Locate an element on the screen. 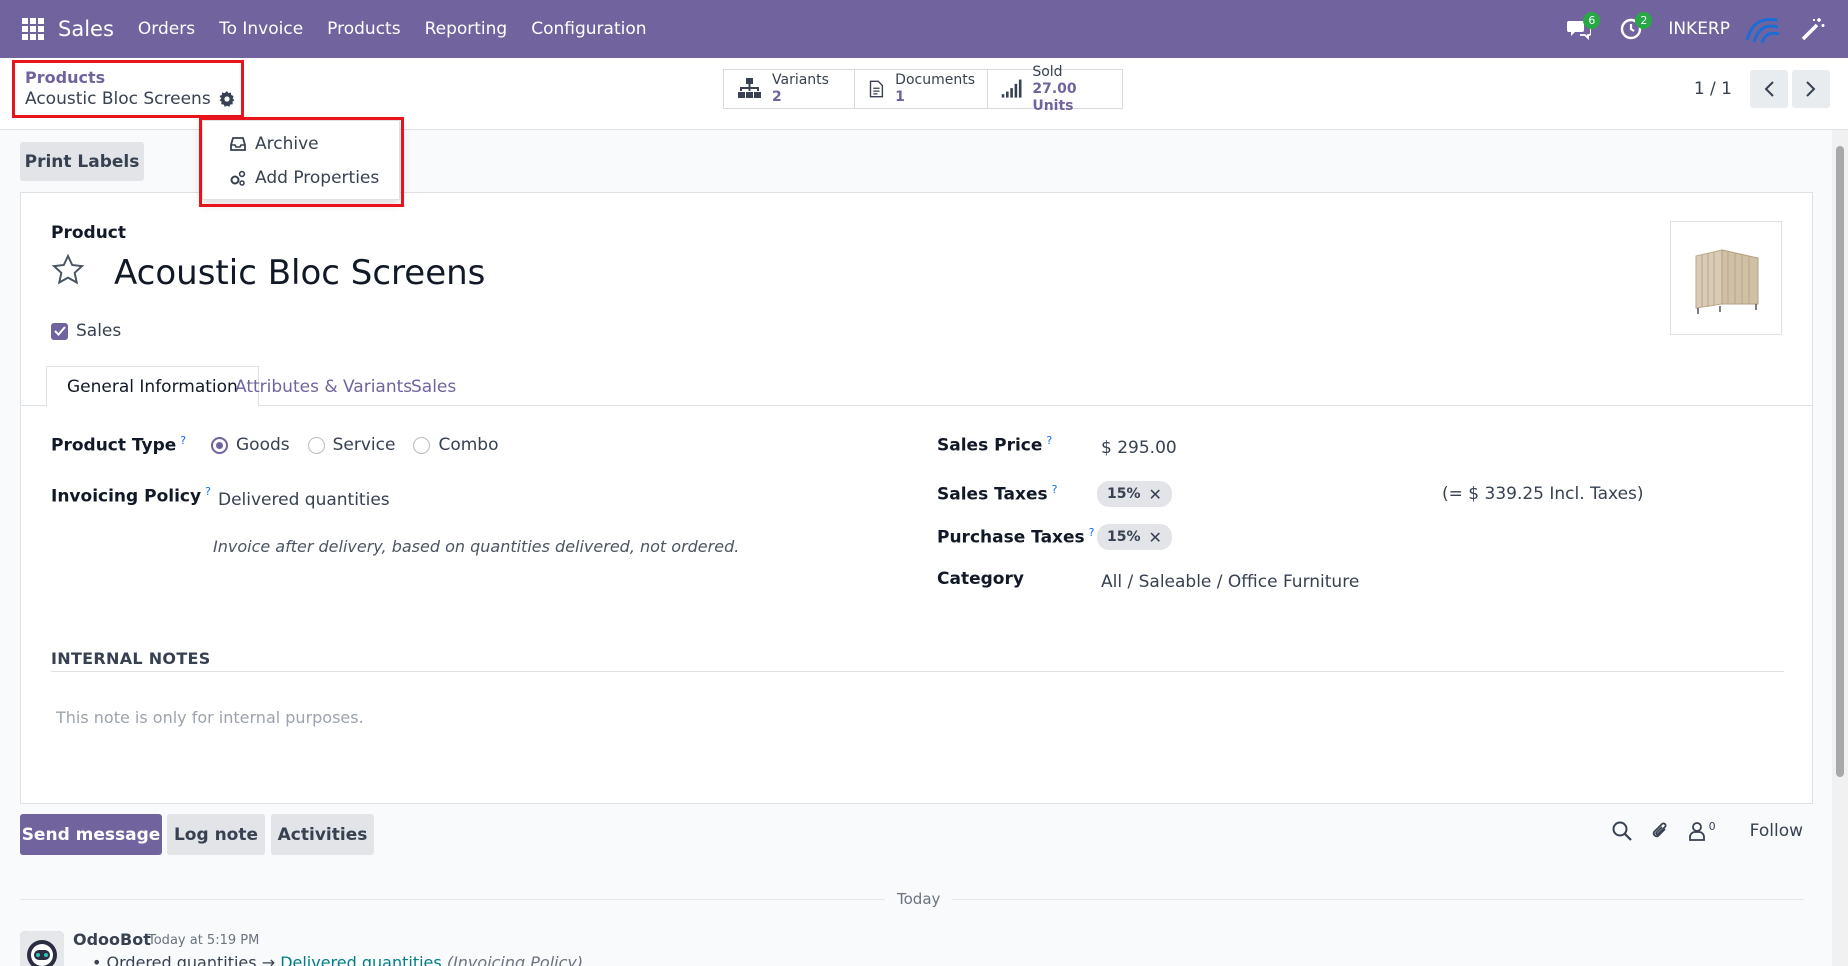 The height and width of the screenshot is (966, 1848). paperclip-icon is located at coordinates (1660, 831).